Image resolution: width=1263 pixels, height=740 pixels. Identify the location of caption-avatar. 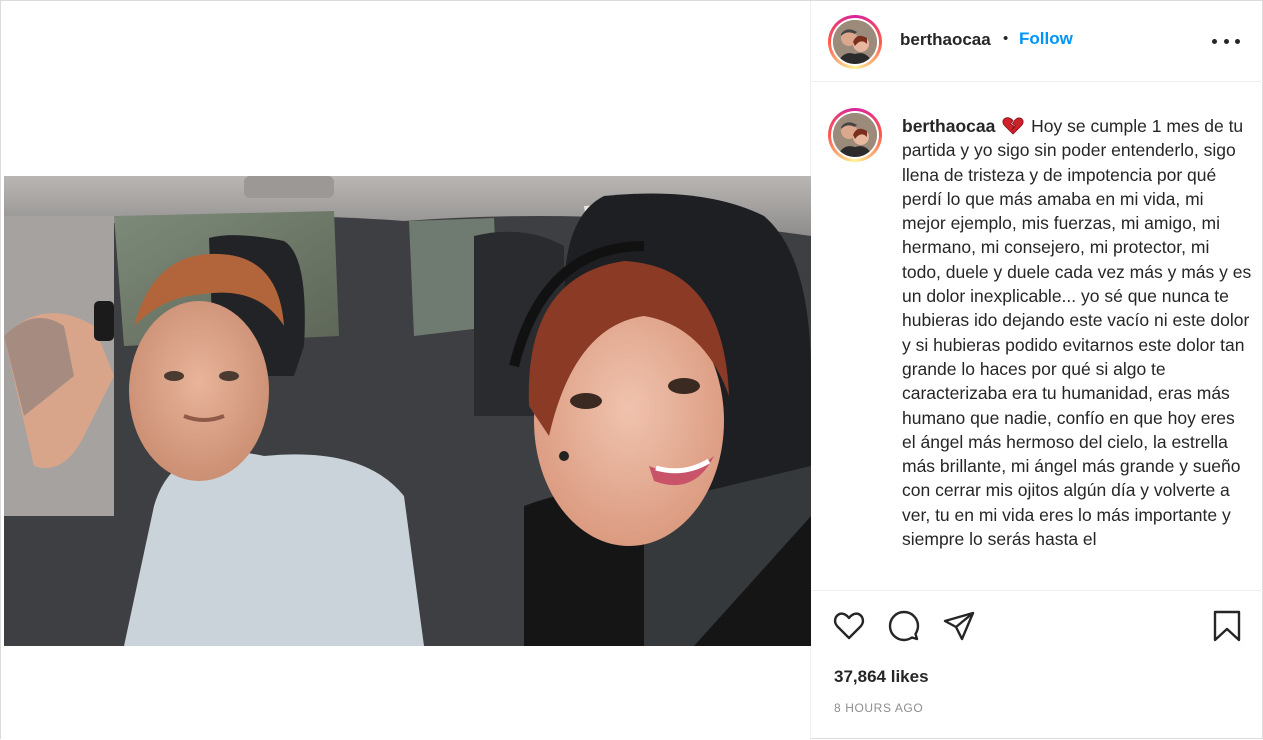
(855, 135).